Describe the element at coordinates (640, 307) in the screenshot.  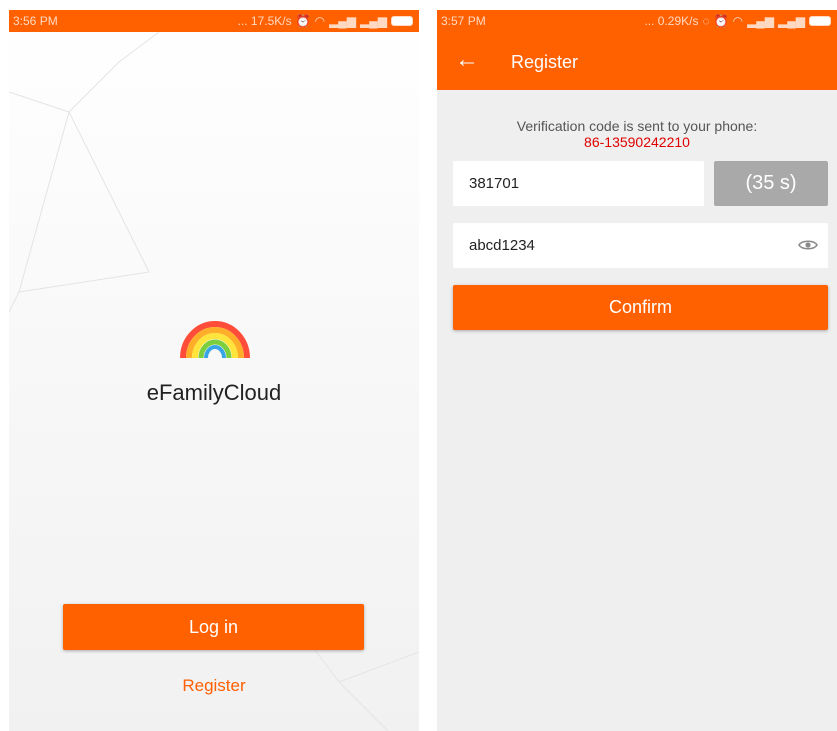
I see `confirm-button: Confirm` at that location.